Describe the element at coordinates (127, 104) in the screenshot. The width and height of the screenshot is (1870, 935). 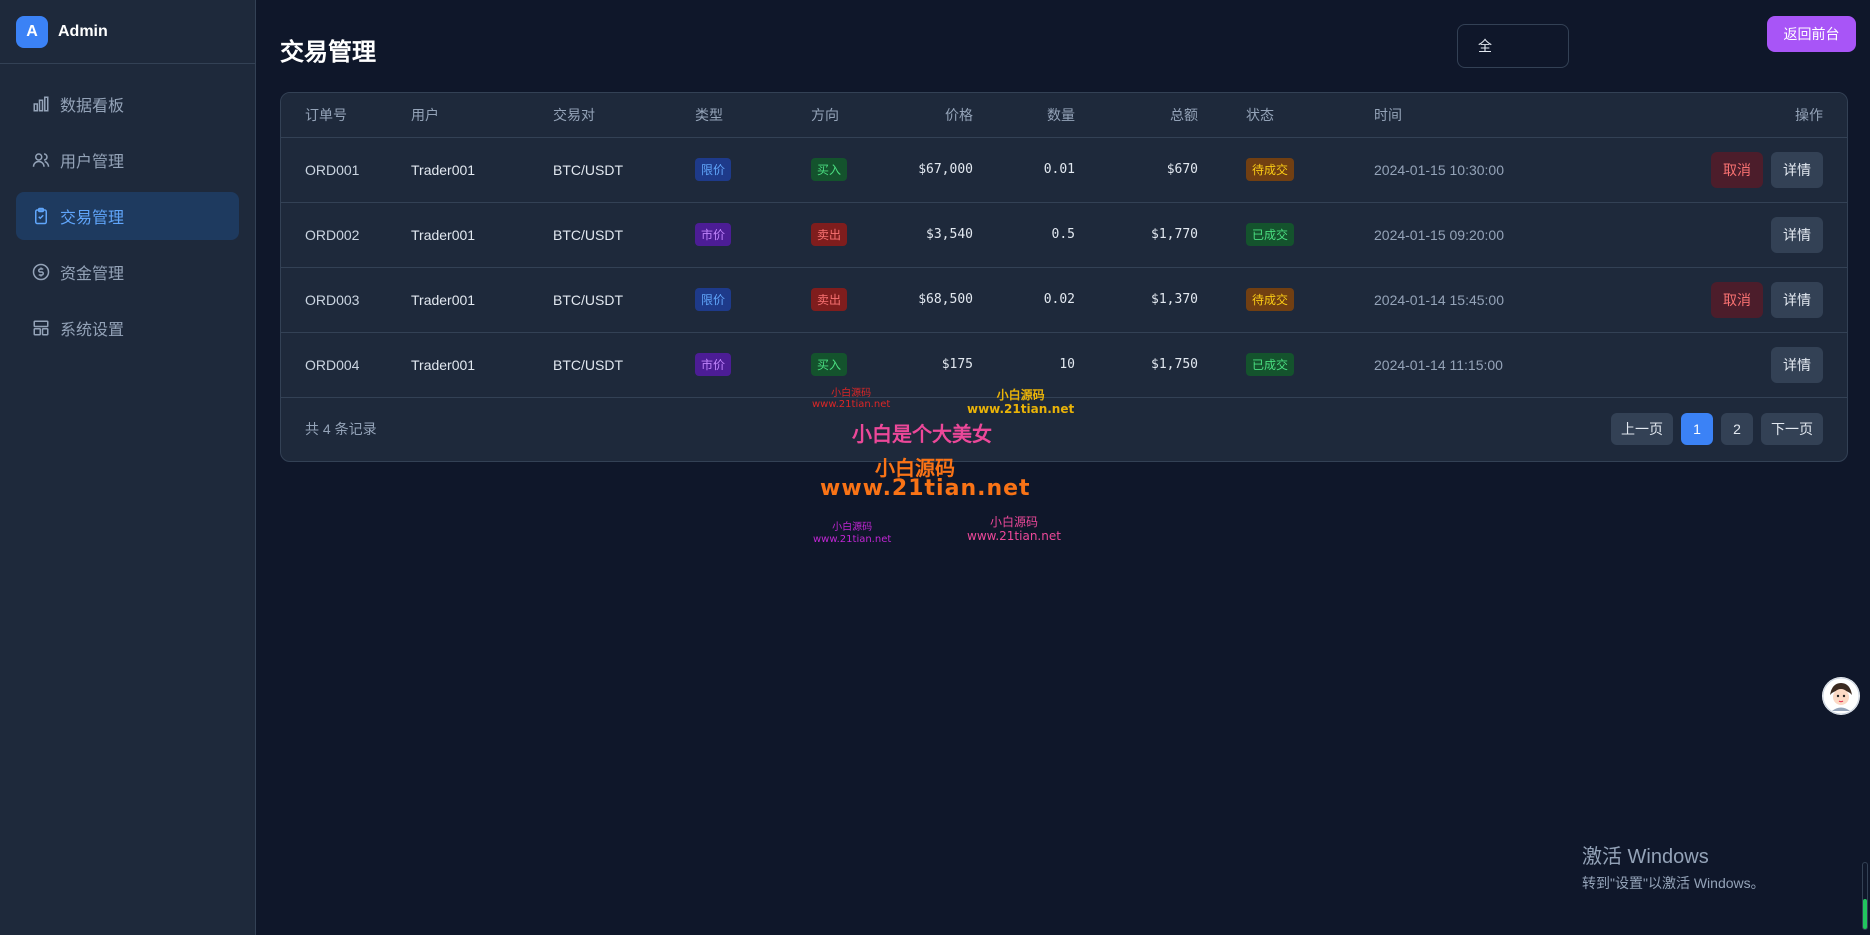
I see `sidebar-item-dashboard: 数据看板` at that location.